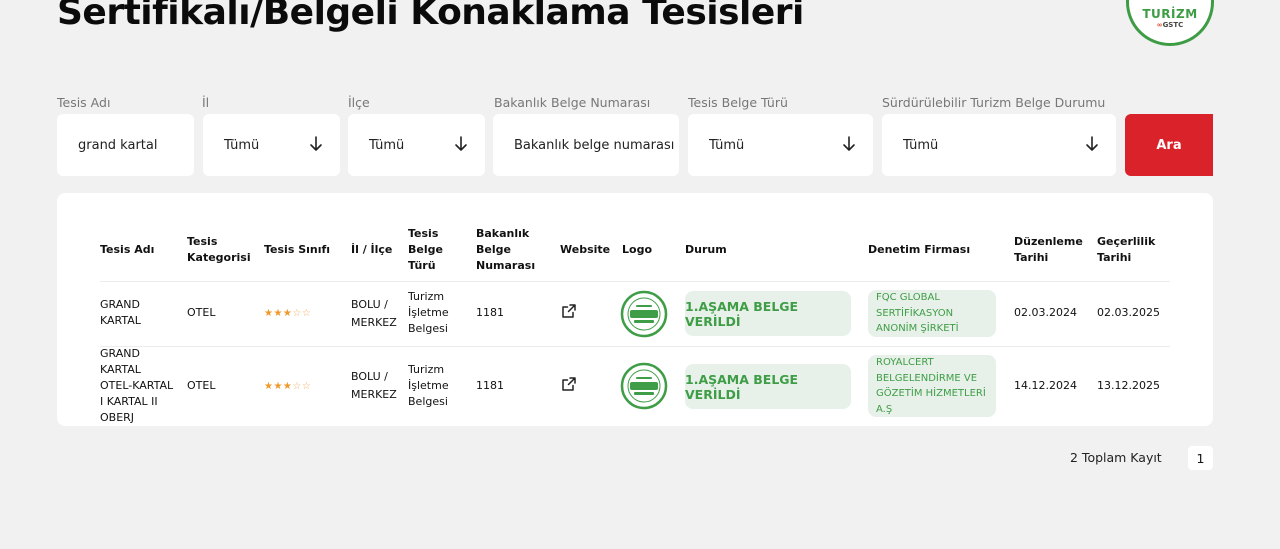 The image size is (1280, 549). What do you see at coordinates (1045, 385) in the screenshot?
I see `cell-issue-date: 14.12.2024` at bounding box center [1045, 385].